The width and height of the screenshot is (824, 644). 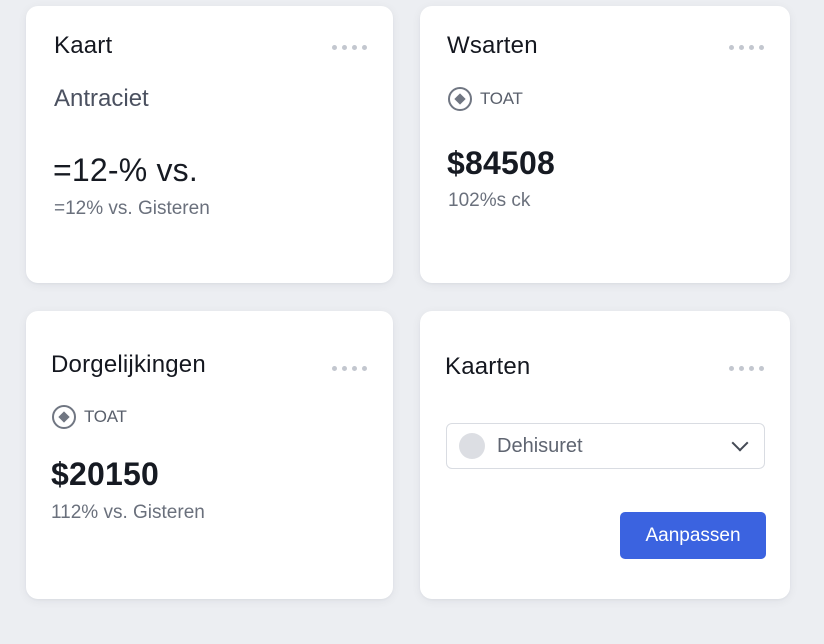 I want to click on card-value: $20150, so click(x=105, y=474).